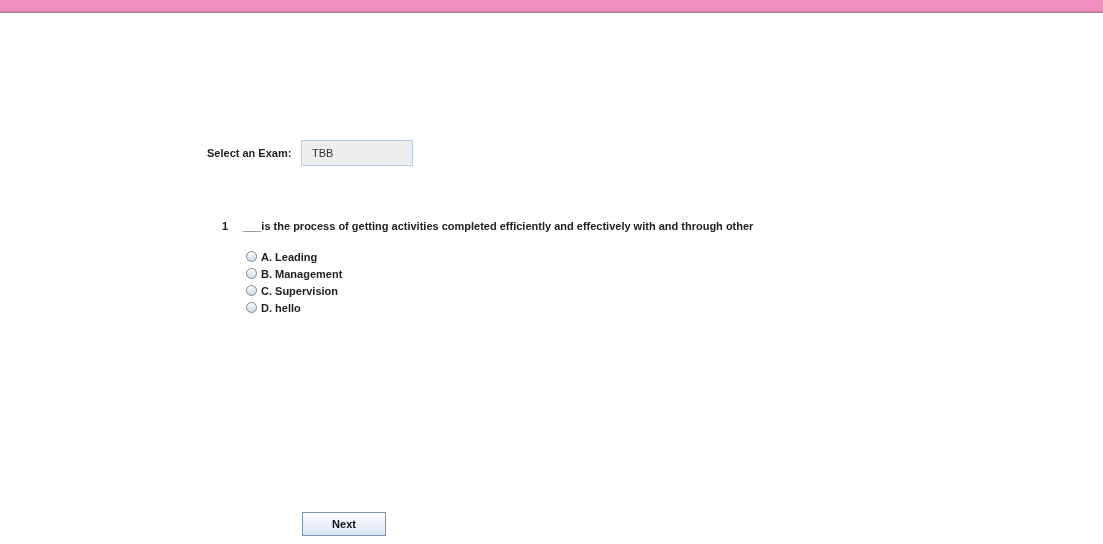 Image resolution: width=1103 pixels, height=544 pixels. What do you see at coordinates (302, 273) in the screenshot?
I see `option-label: B. Management` at bounding box center [302, 273].